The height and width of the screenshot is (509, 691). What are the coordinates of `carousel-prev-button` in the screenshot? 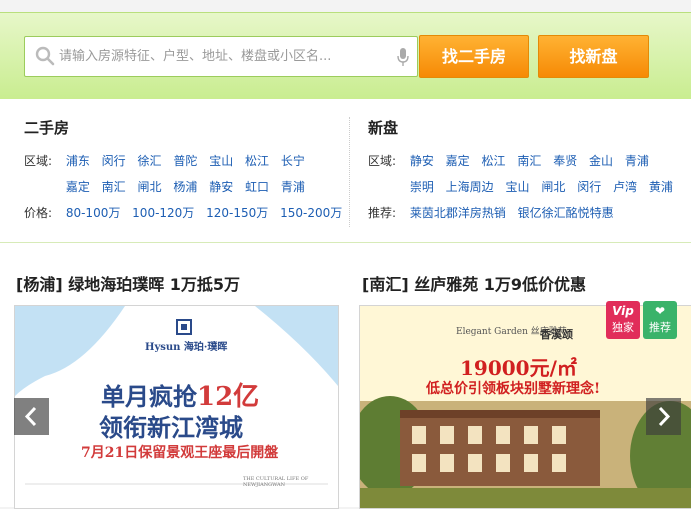 It's located at (31, 416).